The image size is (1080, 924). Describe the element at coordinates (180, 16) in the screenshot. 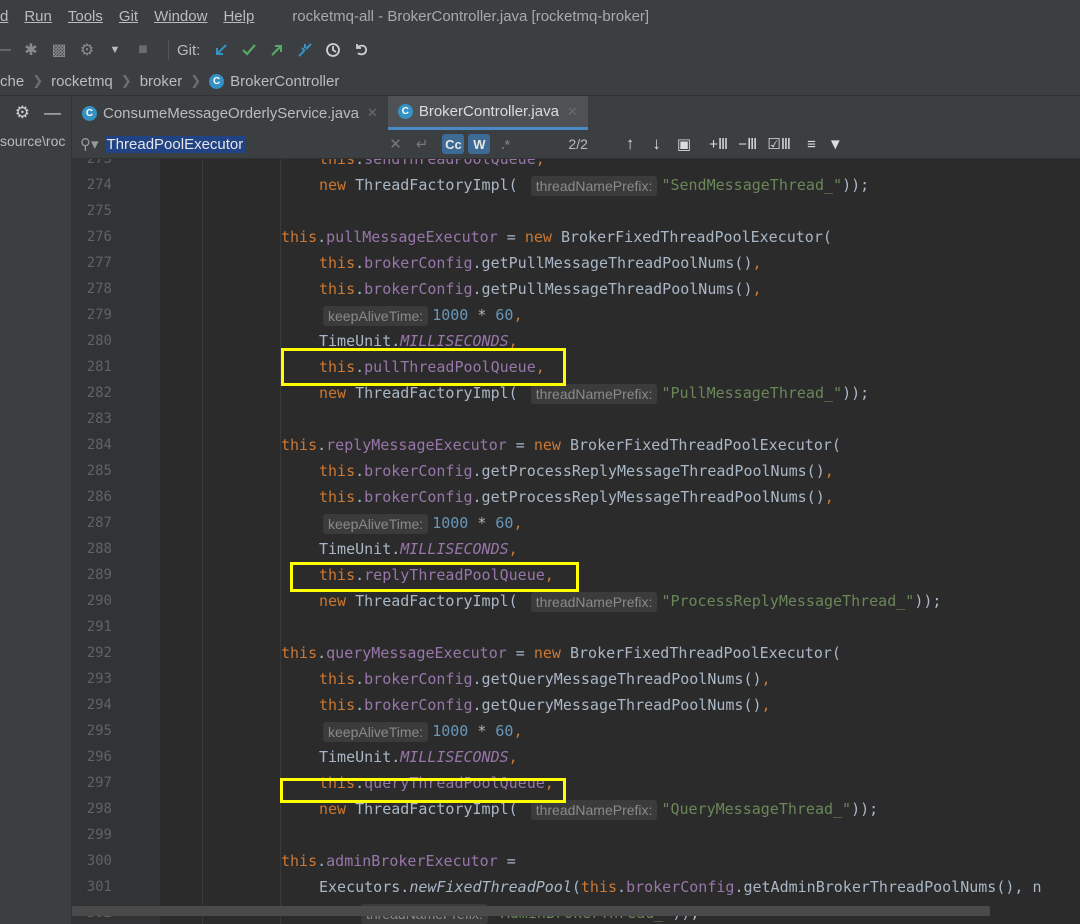

I see `menu-item-window: Window` at that location.